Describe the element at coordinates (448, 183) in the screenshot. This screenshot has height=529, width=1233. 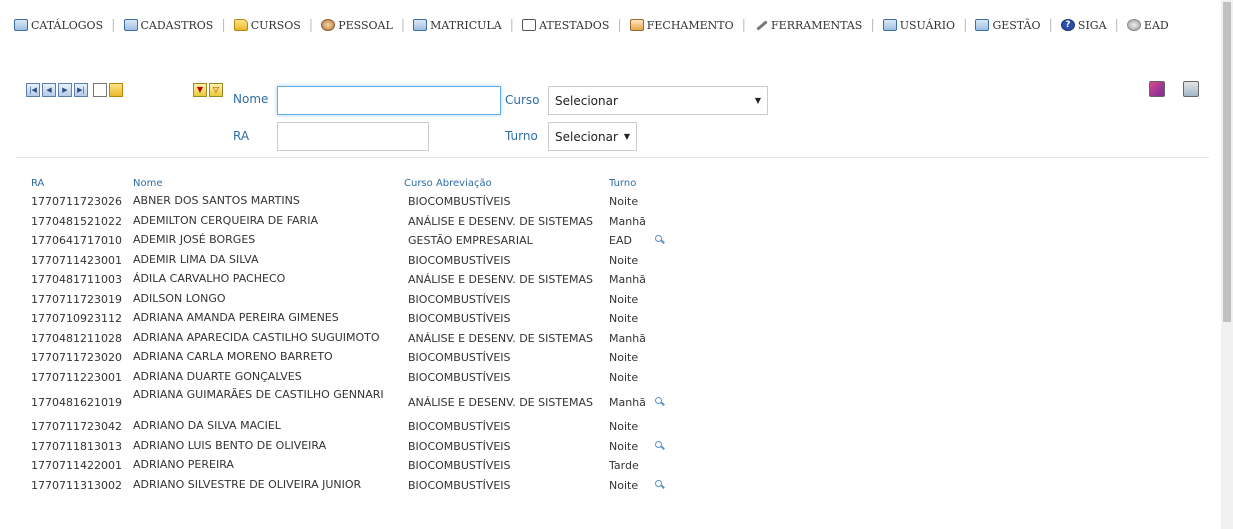
I see `header-curso: Curso Abreviação` at that location.